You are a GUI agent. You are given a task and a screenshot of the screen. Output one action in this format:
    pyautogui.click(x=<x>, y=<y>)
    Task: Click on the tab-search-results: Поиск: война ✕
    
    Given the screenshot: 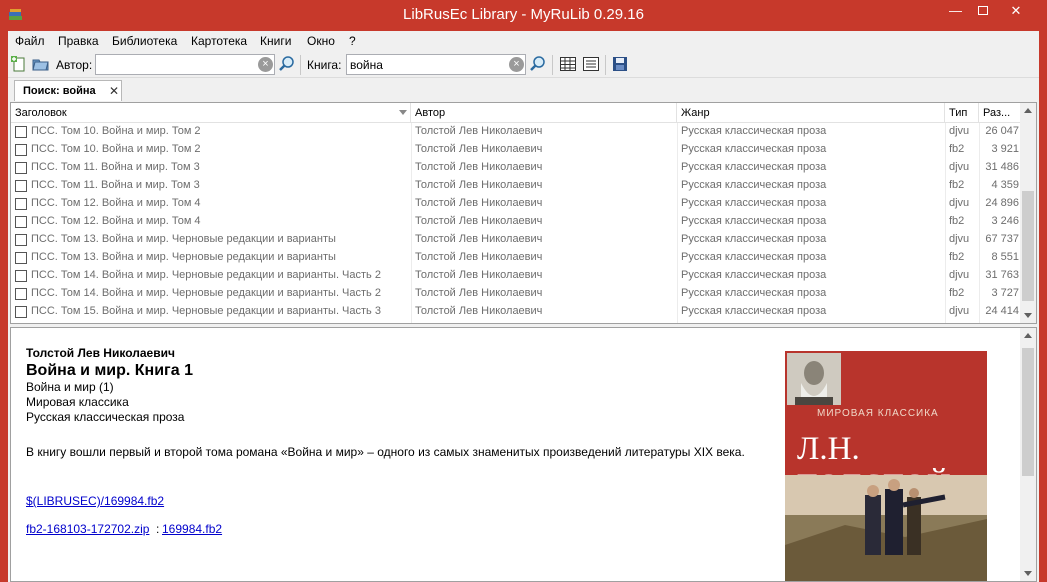 What is the action you would take?
    pyautogui.click(x=68, y=90)
    